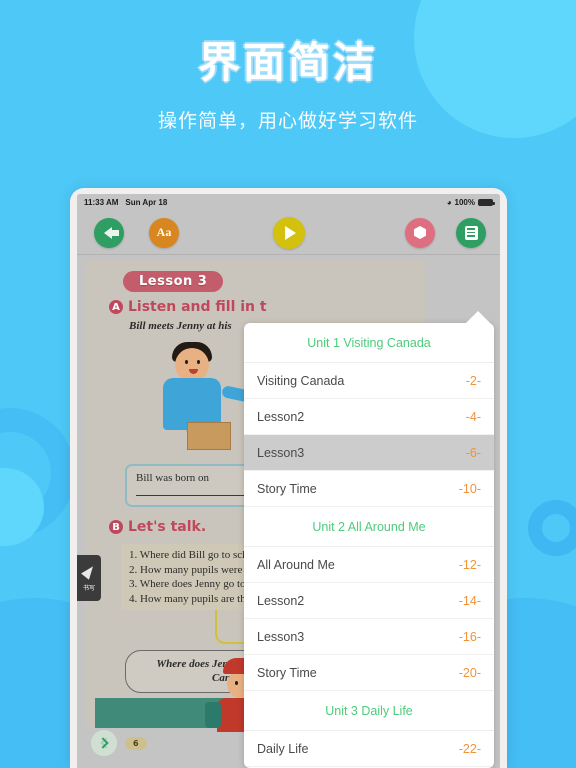 The width and height of the screenshot is (576, 768). Describe the element at coordinates (101, 202) in the screenshot. I see `status-bar-time: 11:33 AM` at that location.